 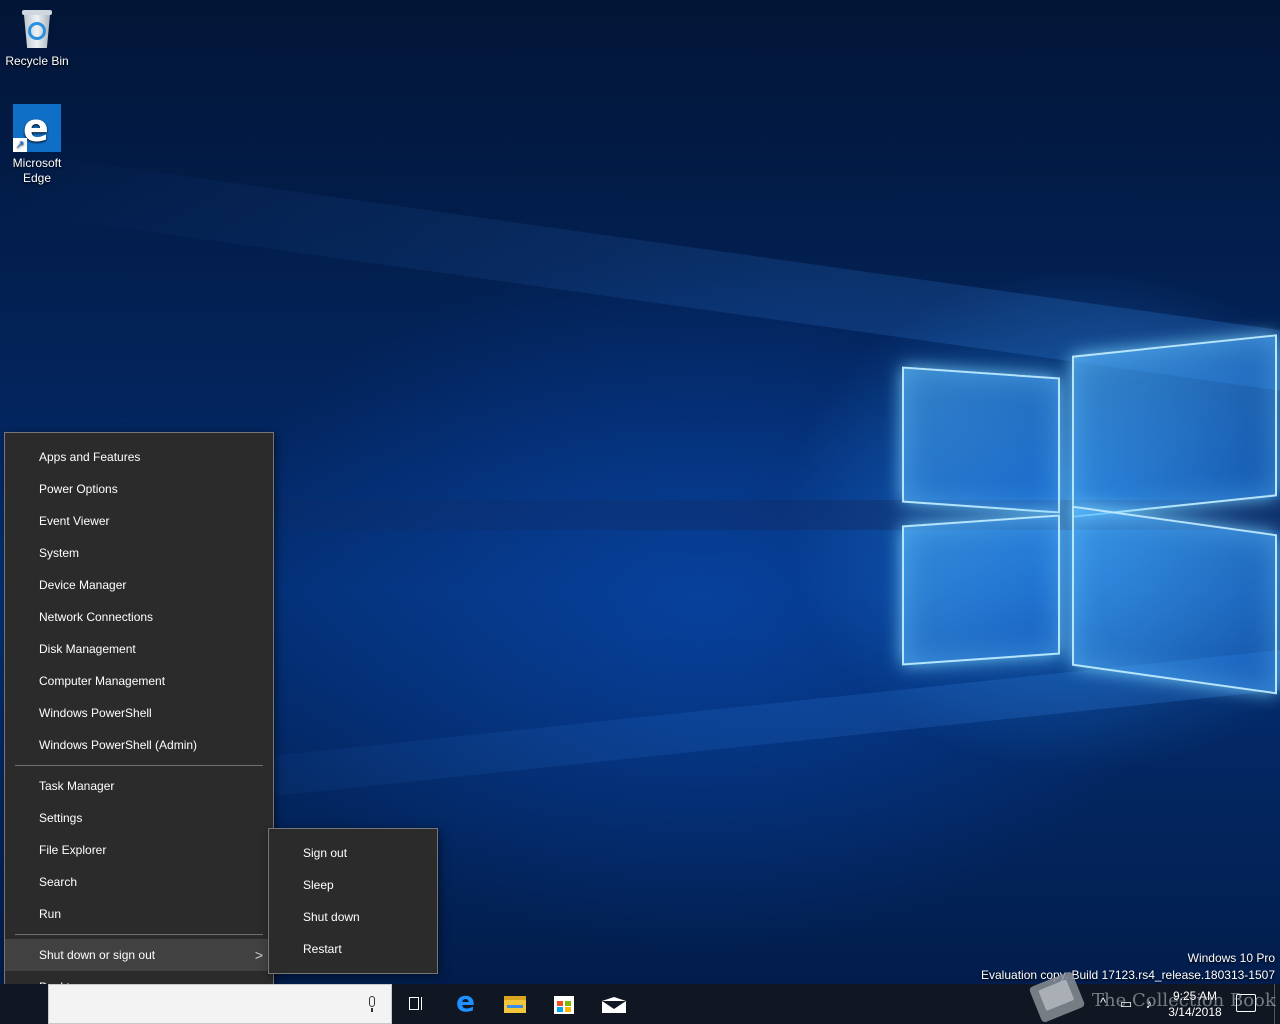 I want to click on chevron-right-icon: >, so click(x=258, y=955).